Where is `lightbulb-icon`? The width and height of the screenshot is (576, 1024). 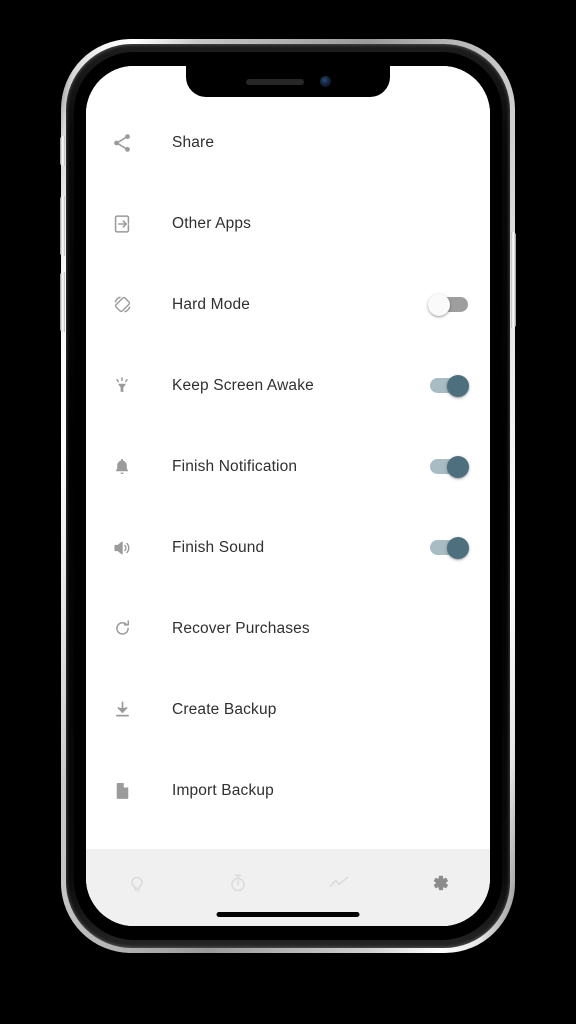 lightbulb-icon is located at coordinates (137, 883).